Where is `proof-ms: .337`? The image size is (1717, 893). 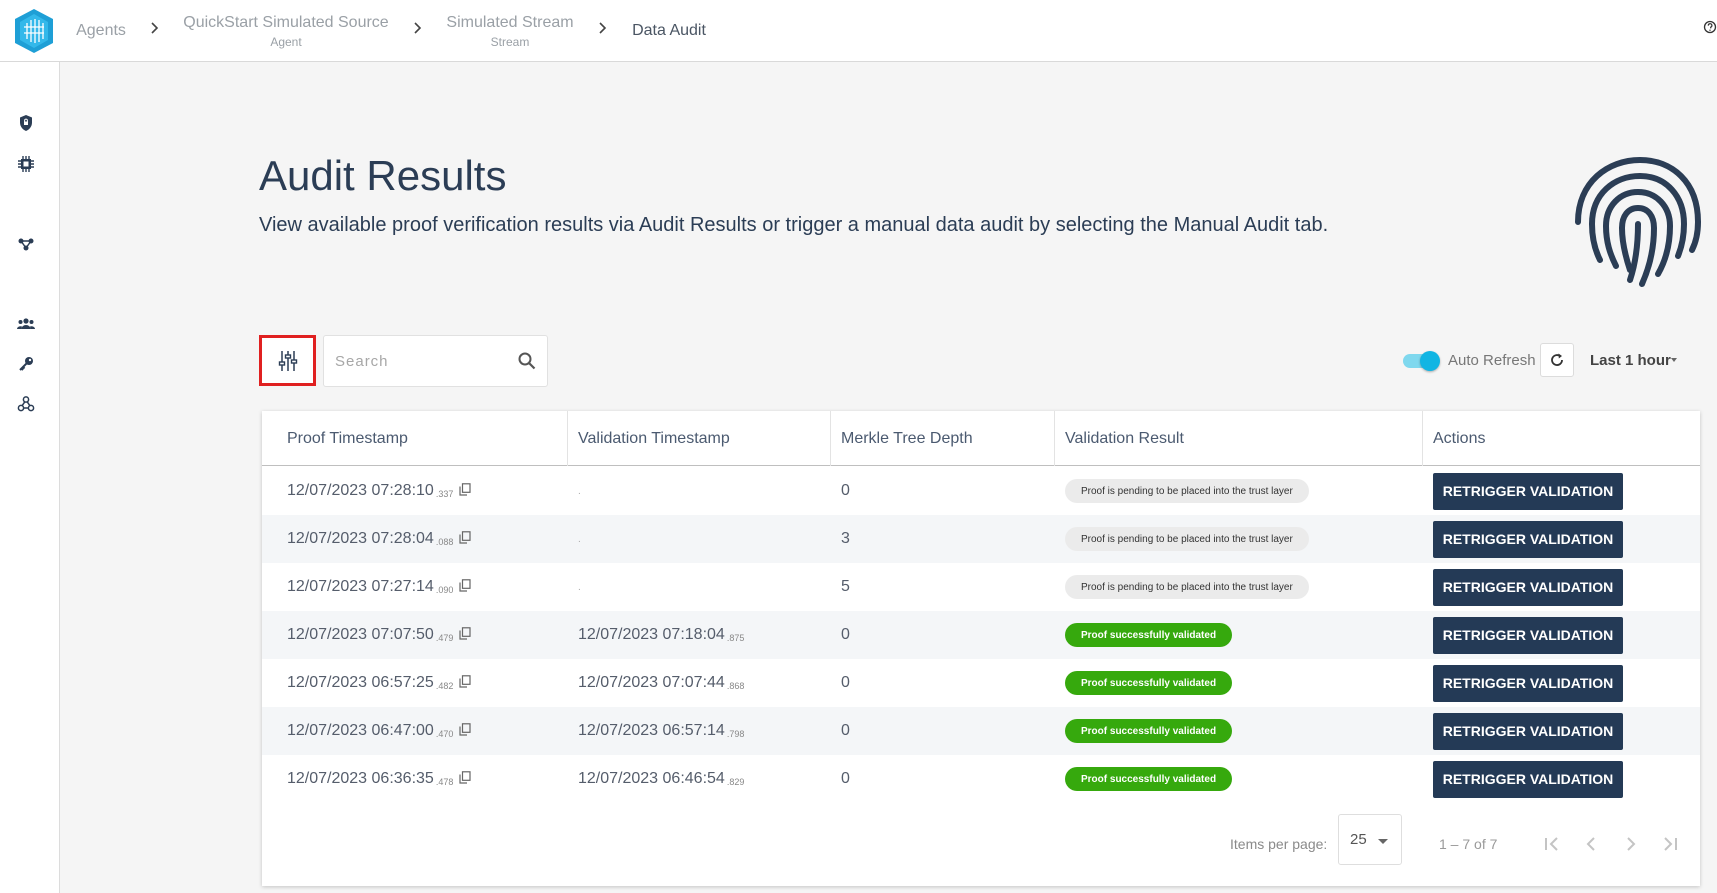
proof-ms: .337 is located at coordinates (444, 494).